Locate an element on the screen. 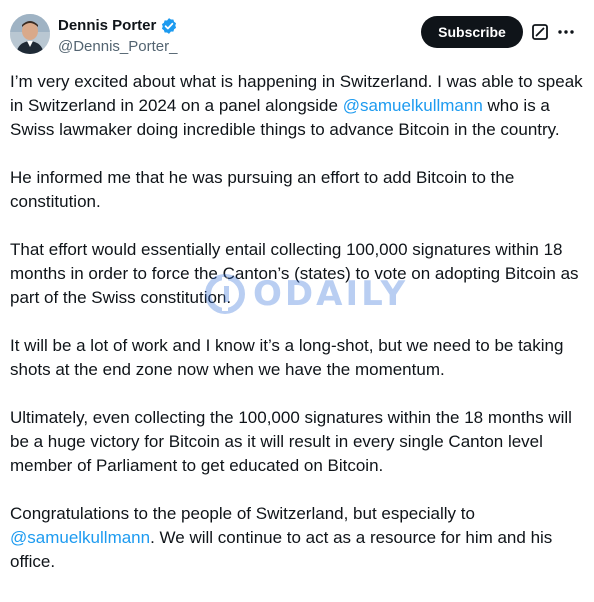 Image resolution: width=594 pixels, height=602 pixels. author-display-name: Dennis Porter is located at coordinates (107, 26).